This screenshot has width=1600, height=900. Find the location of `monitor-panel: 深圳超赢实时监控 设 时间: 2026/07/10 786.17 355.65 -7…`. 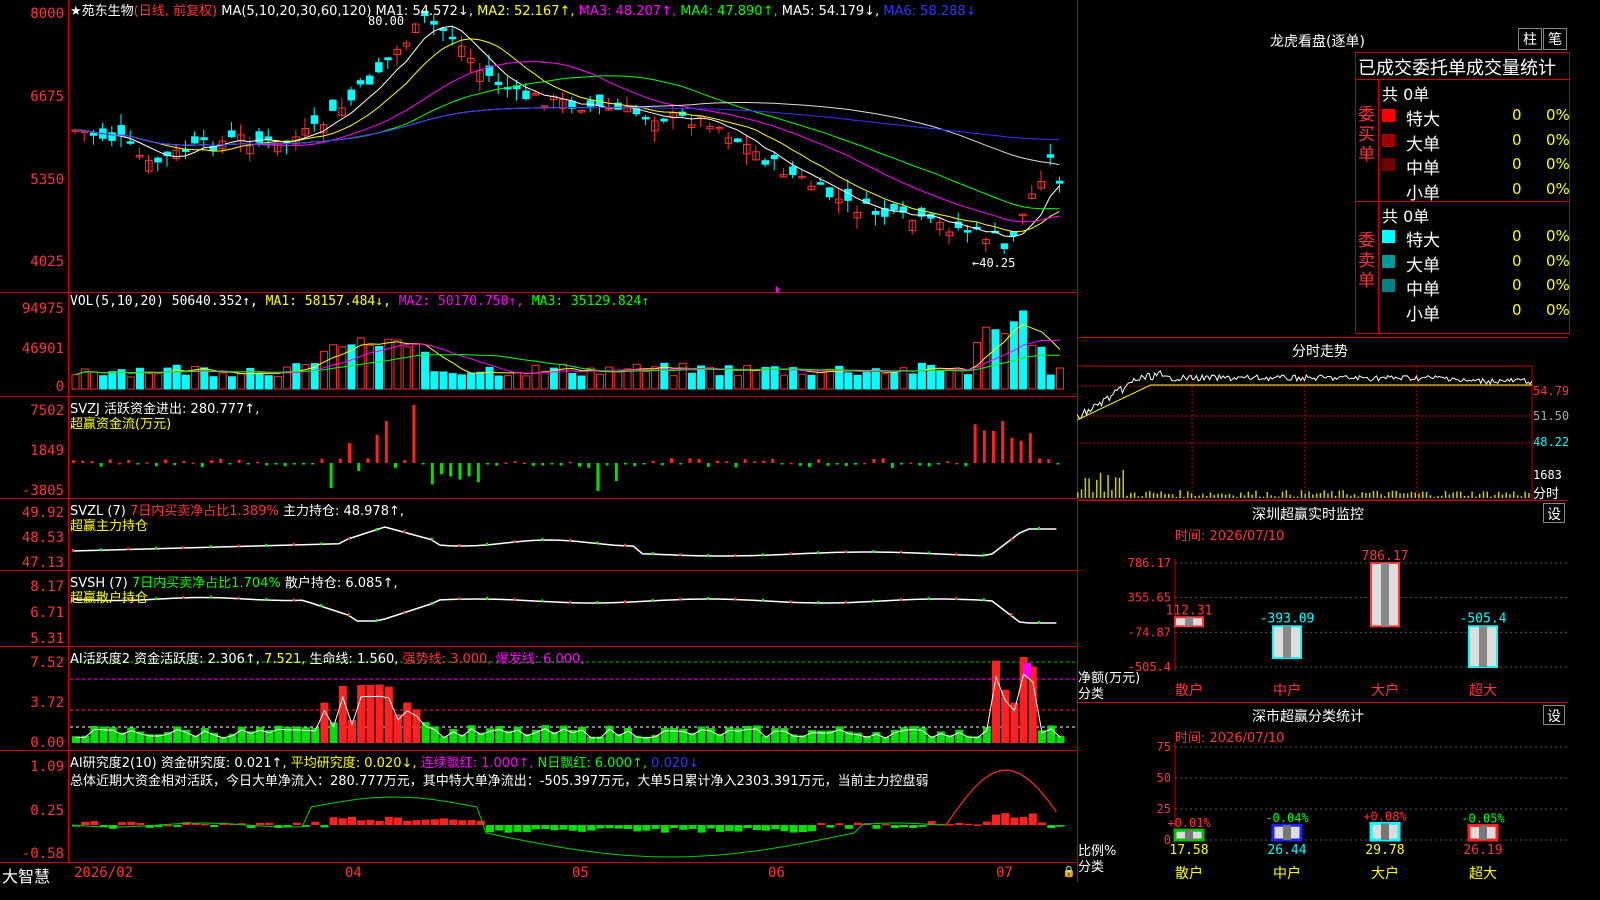

monitor-panel: 深圳超赢实时监控 设 时间: 2026/07/10 786.17 355.65 -7… is located at coordinates (1322, 601).